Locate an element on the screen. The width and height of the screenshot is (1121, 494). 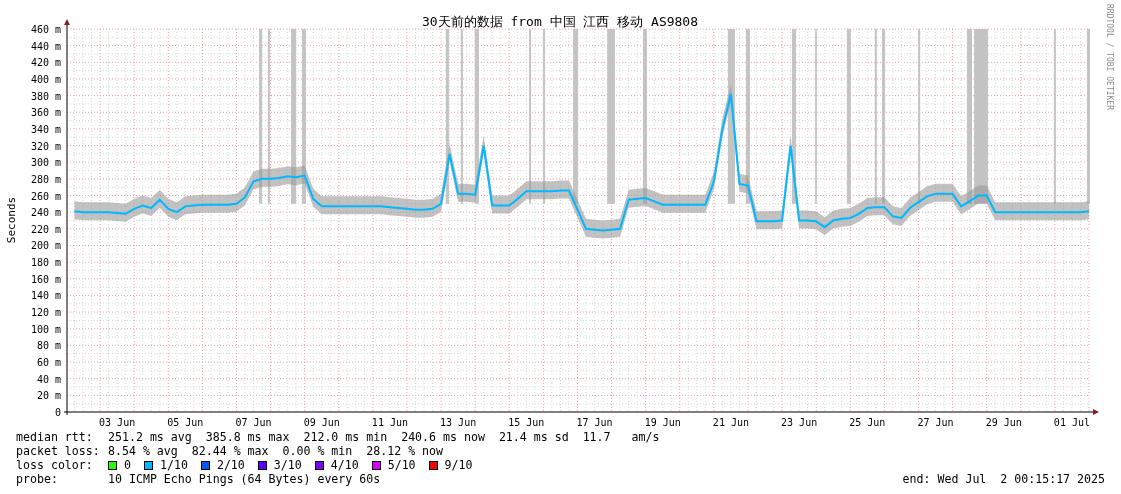
x-tick-label: 11 Jun is located at coordinates (389, 422).